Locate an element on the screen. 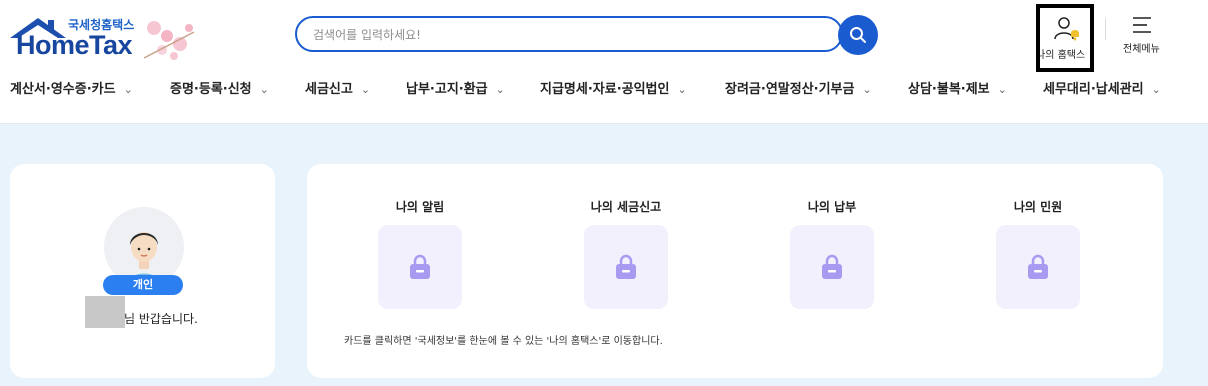 This screenshot has height=386, width=1208. tile-my-payment: 나의 납부 is located at coordinates (832, 253).